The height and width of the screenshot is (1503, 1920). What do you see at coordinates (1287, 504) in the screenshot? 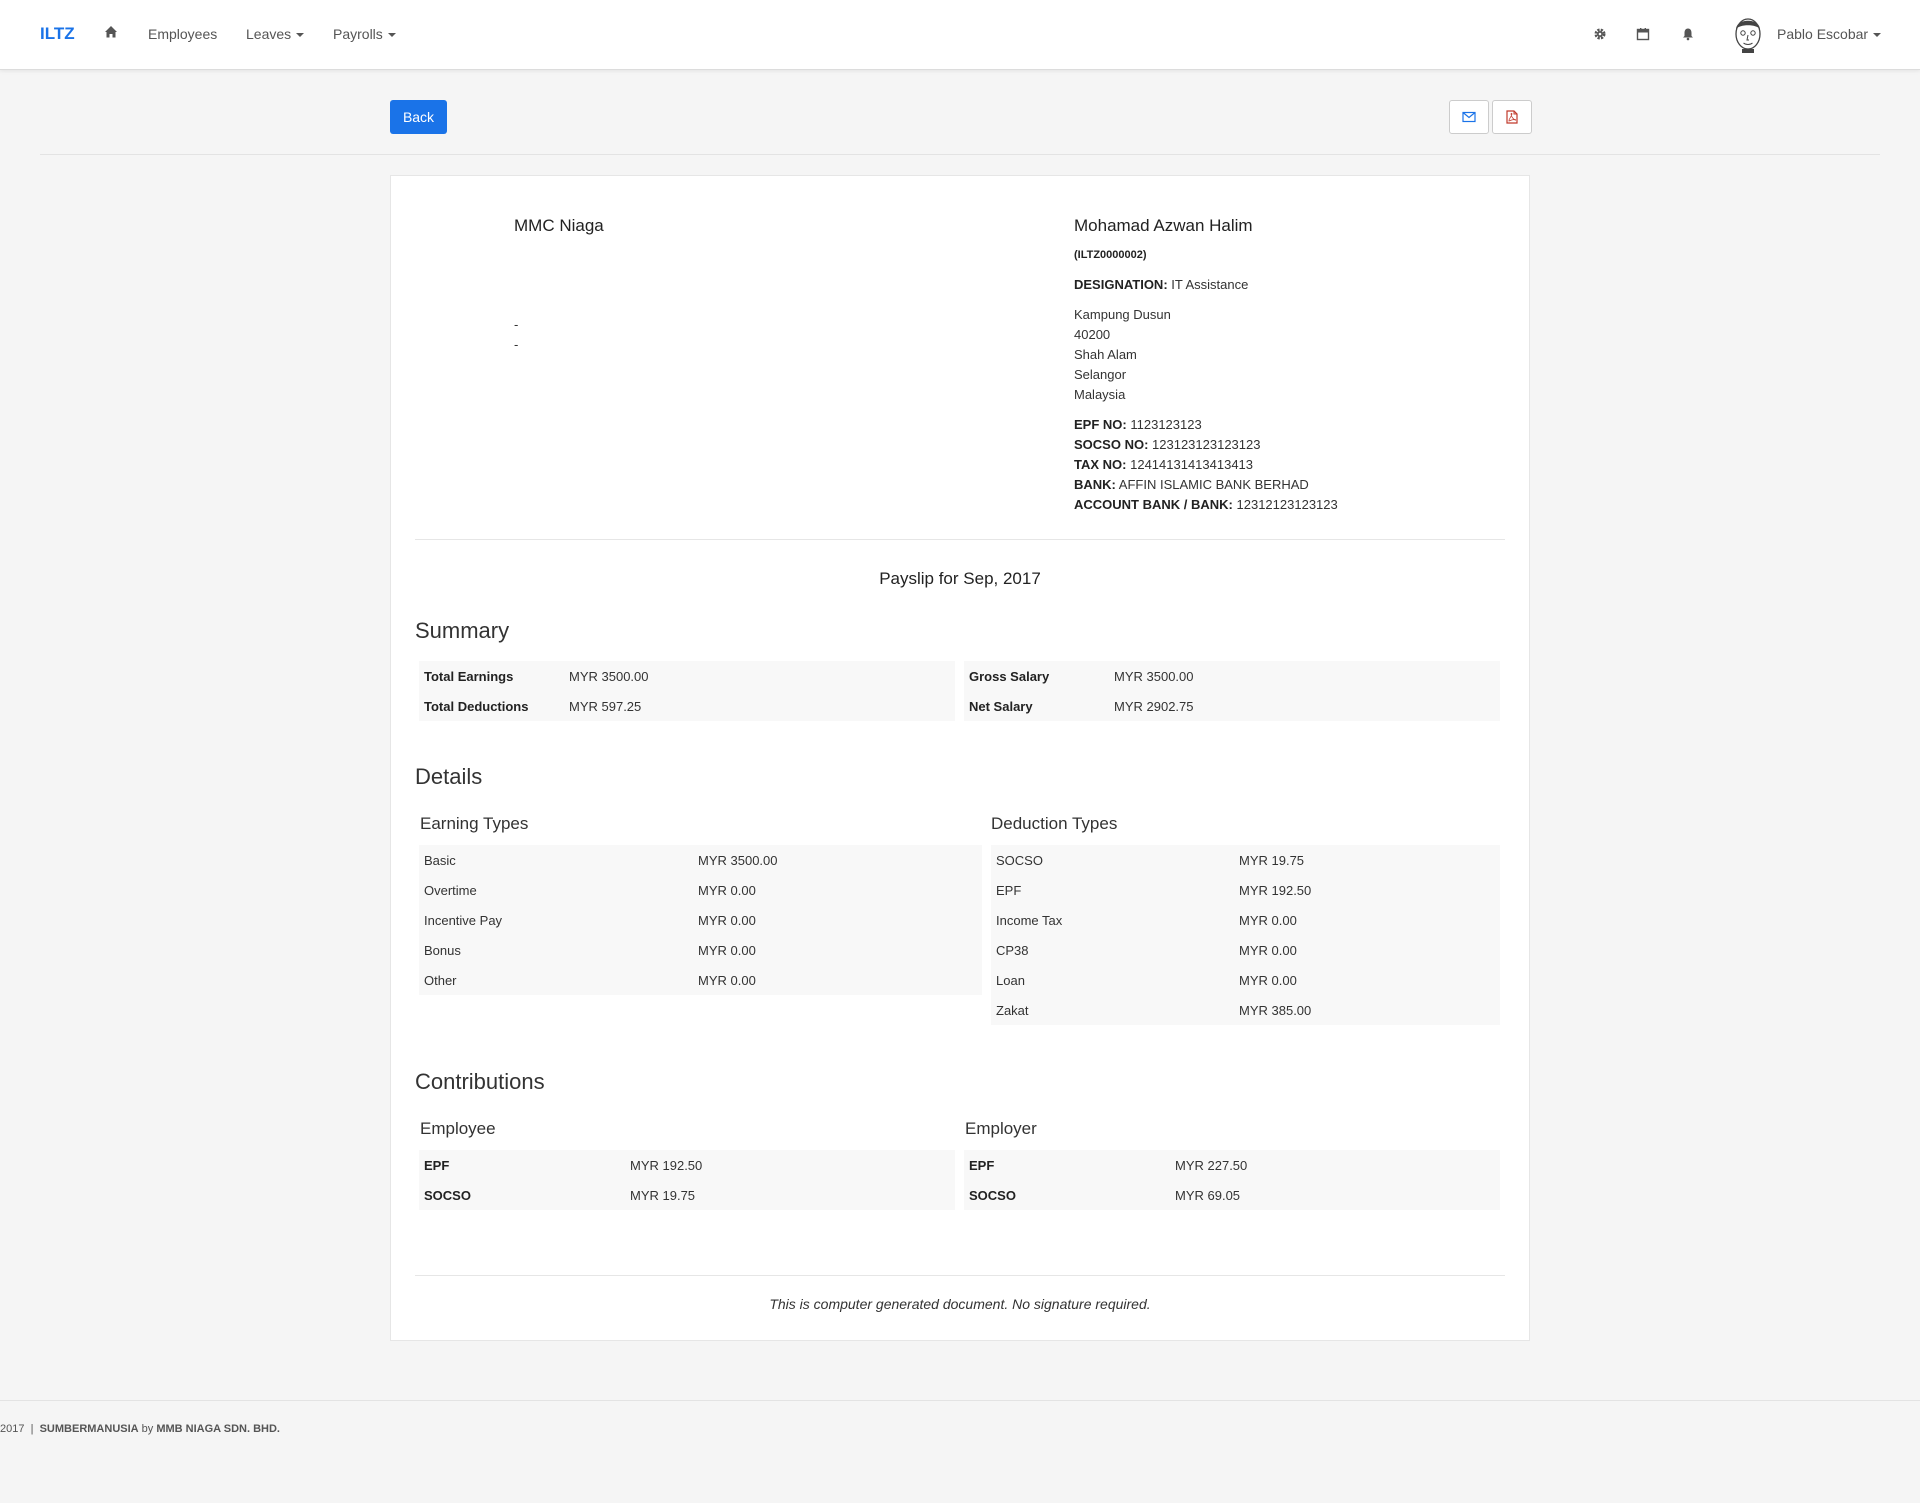
I see `detail-value: 12312123123123` at bounding box center [1287, 504].